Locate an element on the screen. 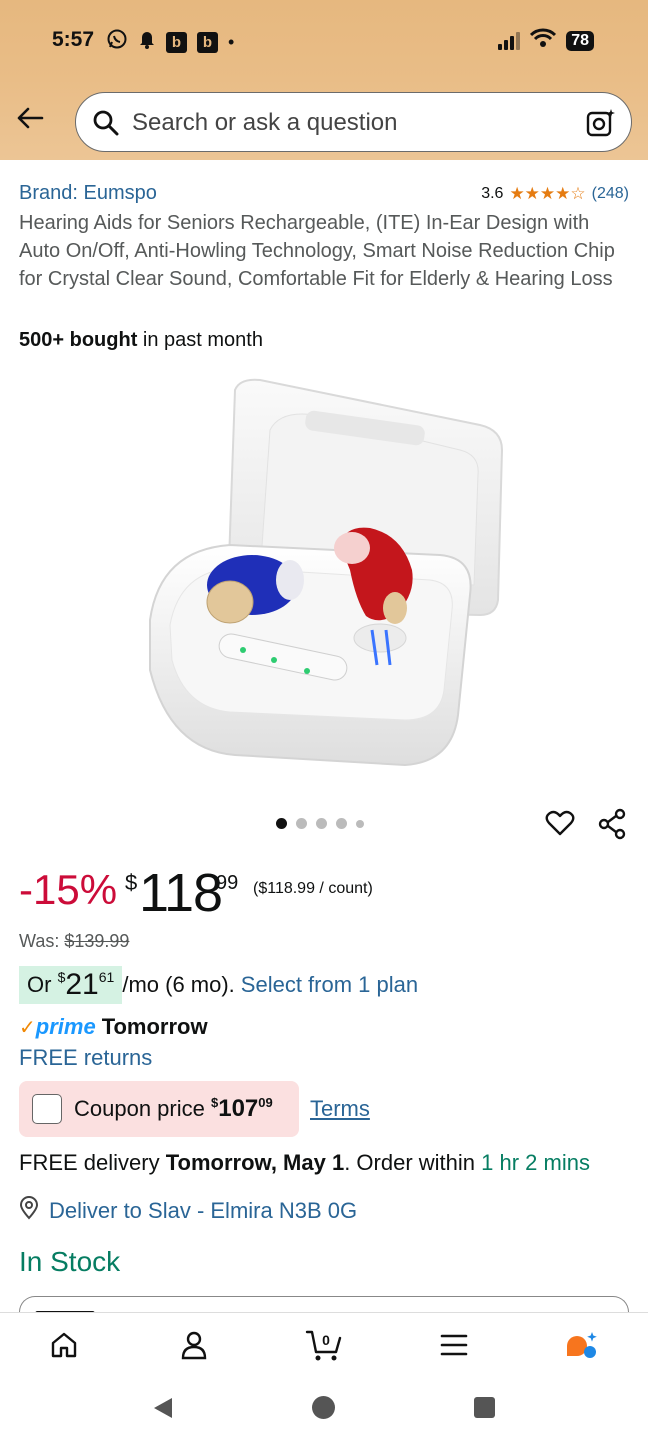 This screenshot has width=648, height=1440. coupon-terms-link: Terms is located at coordinates (340, 1109).